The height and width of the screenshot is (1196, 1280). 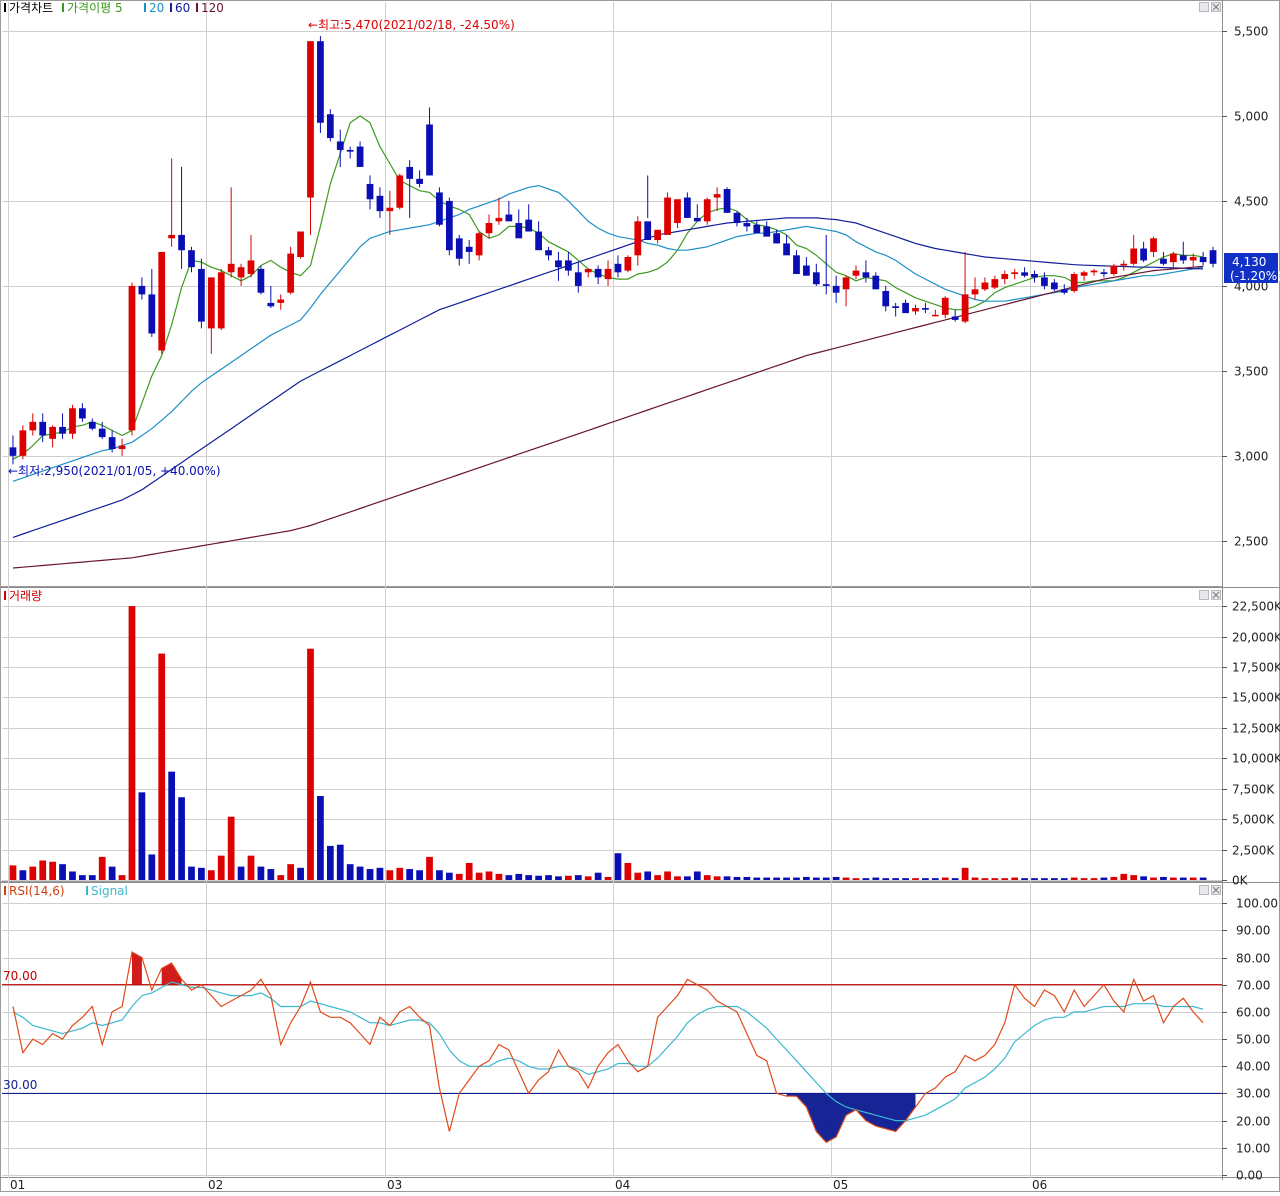 I want to click on legend-label: 거래량, so click(x=25, y=596).